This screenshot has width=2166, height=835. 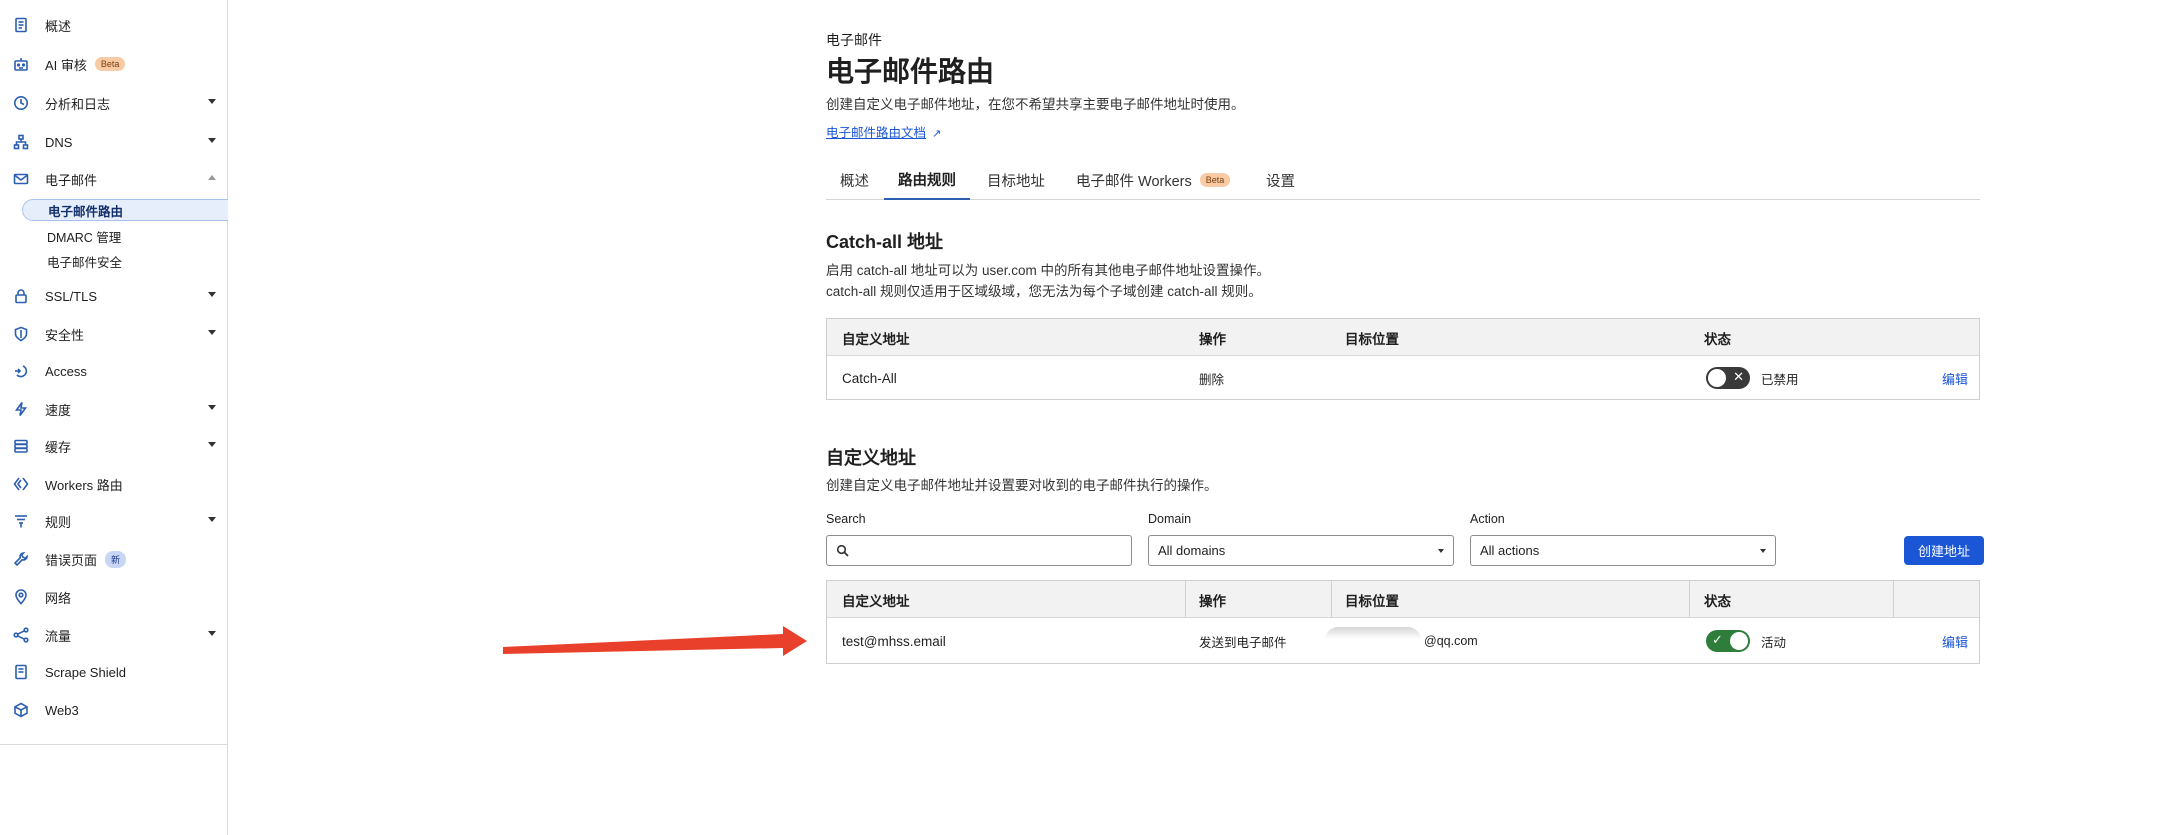 I want to click on tab-destination-addresses: 目标地址, so click(x=1016, y=180).